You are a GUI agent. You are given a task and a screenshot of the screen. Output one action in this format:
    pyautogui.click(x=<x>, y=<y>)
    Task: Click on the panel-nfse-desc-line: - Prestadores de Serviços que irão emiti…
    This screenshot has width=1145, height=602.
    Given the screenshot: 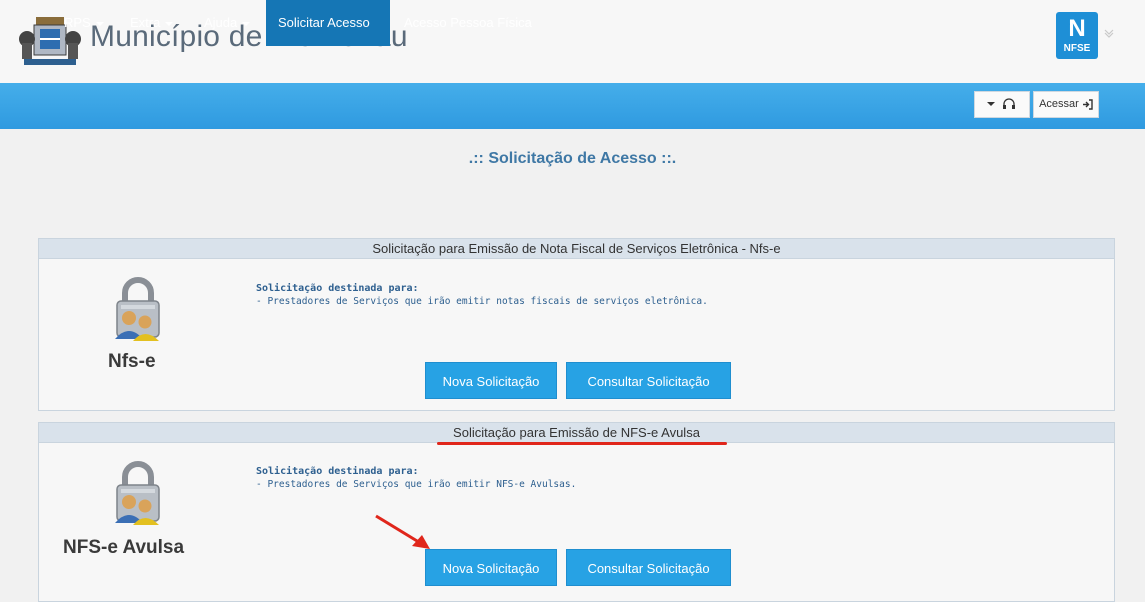 What is the action you would take?
    pyautogui.click(x=482, y=301)
    